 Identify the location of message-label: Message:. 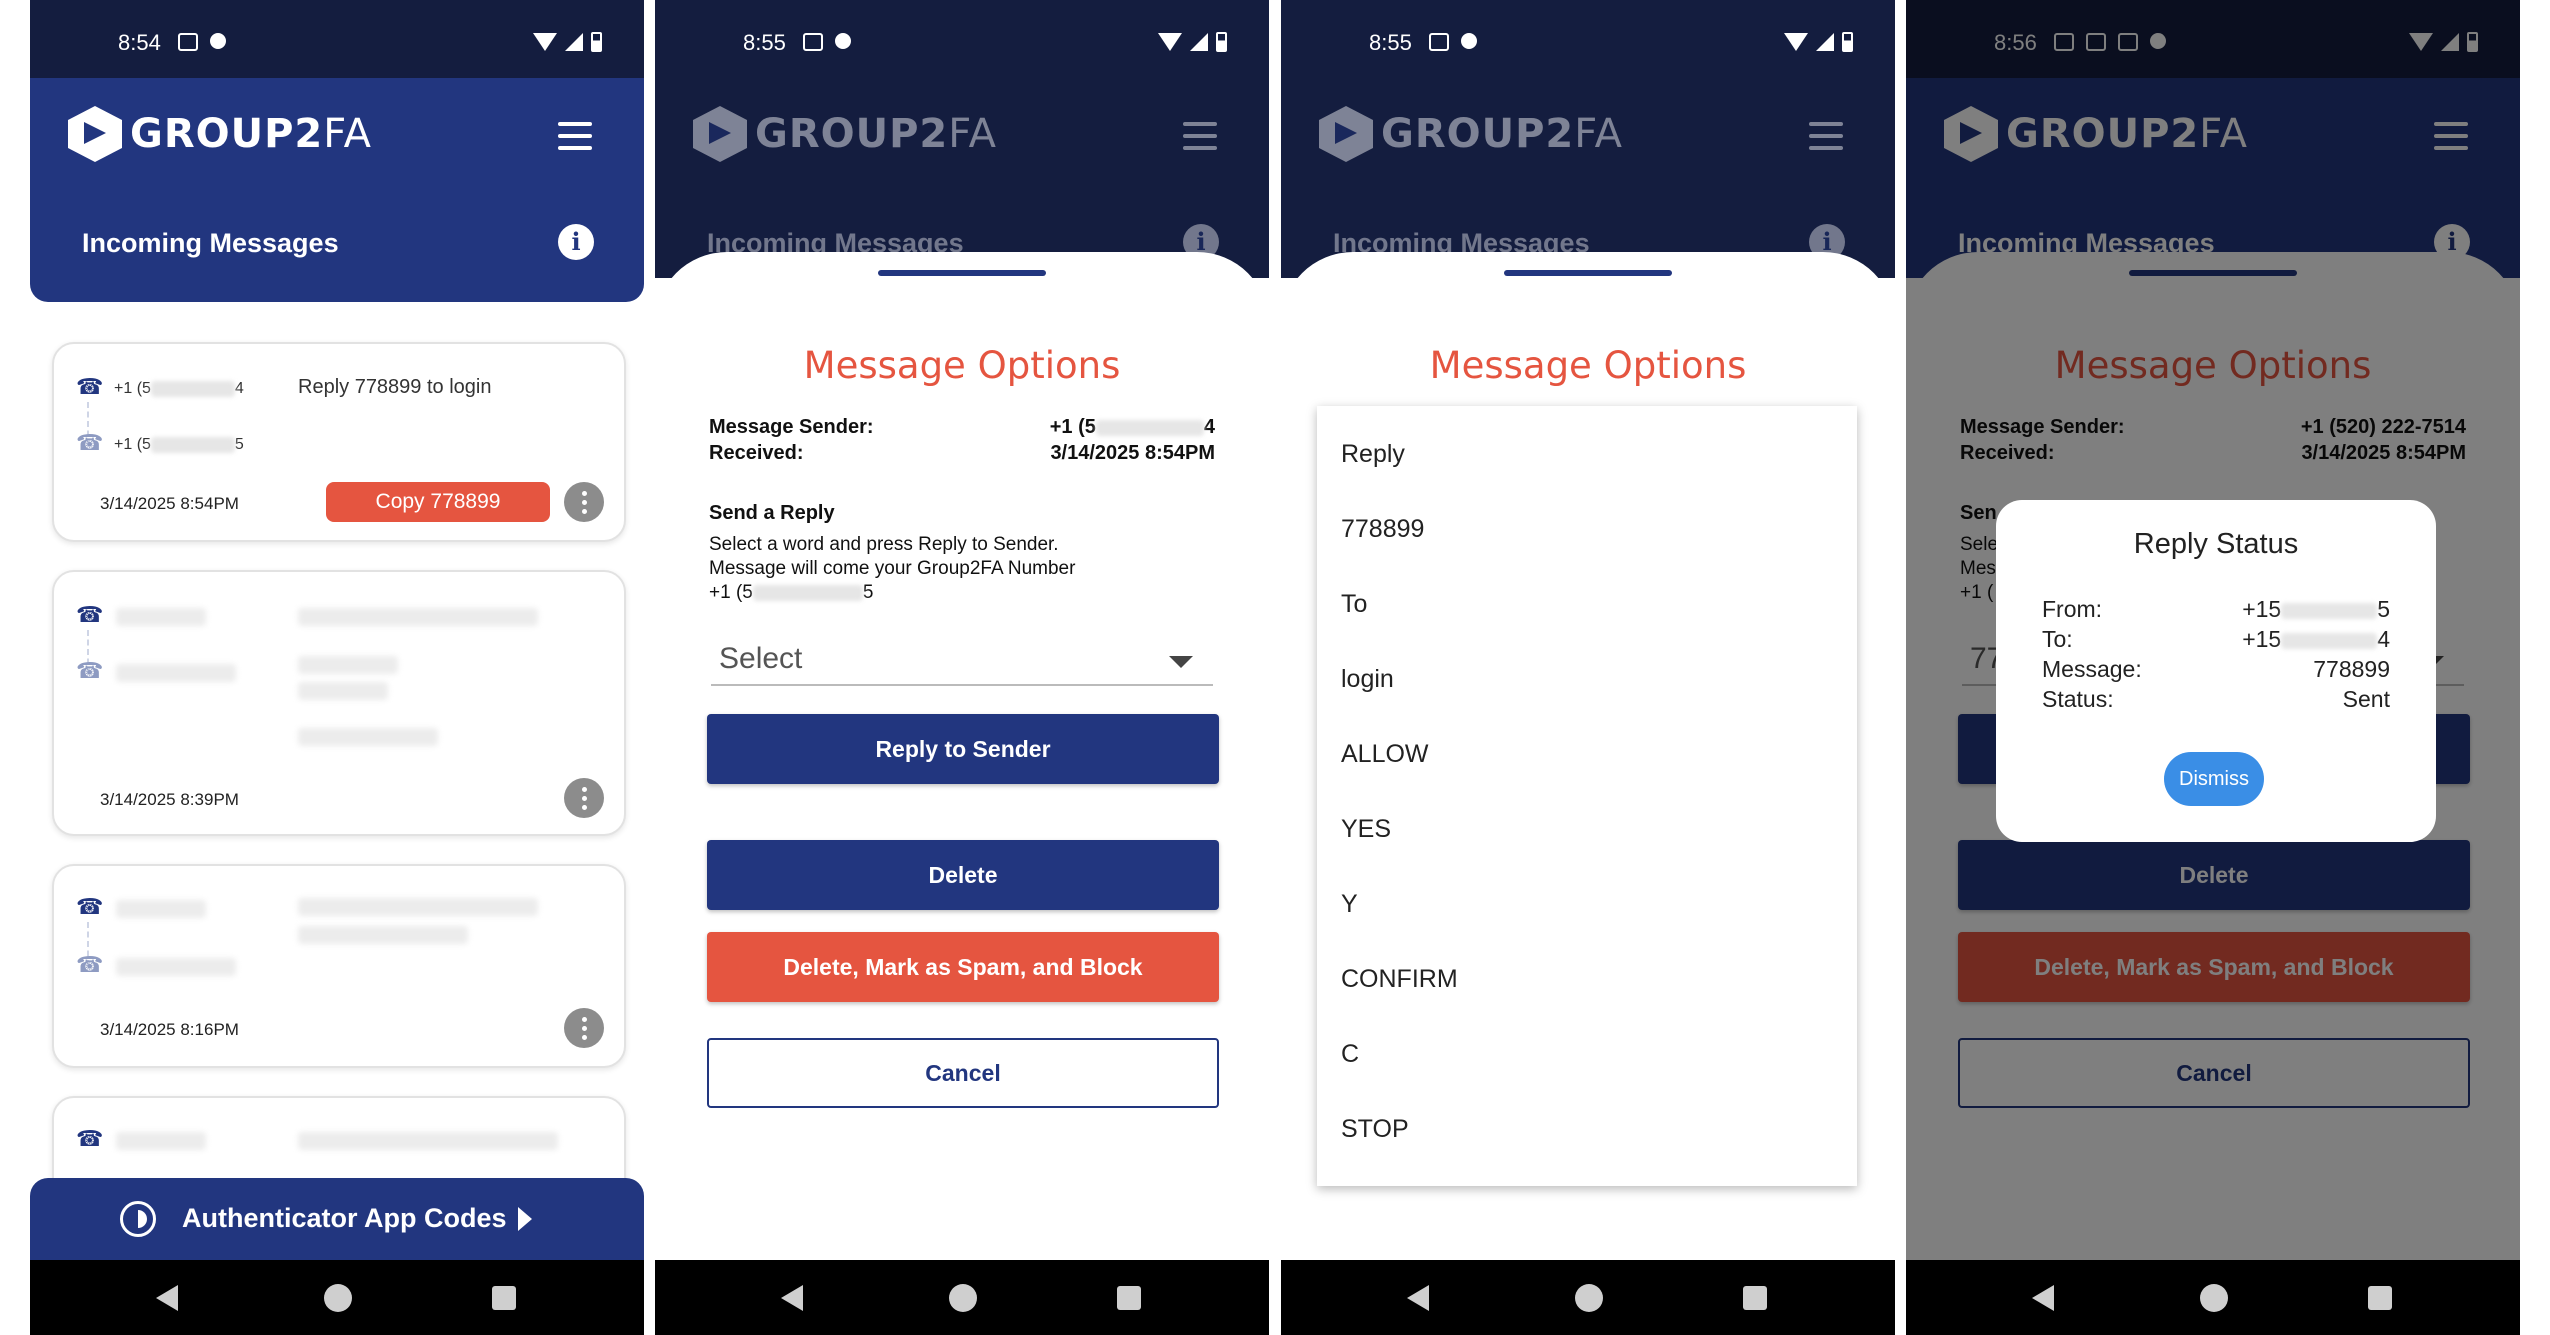
(2092, 669).